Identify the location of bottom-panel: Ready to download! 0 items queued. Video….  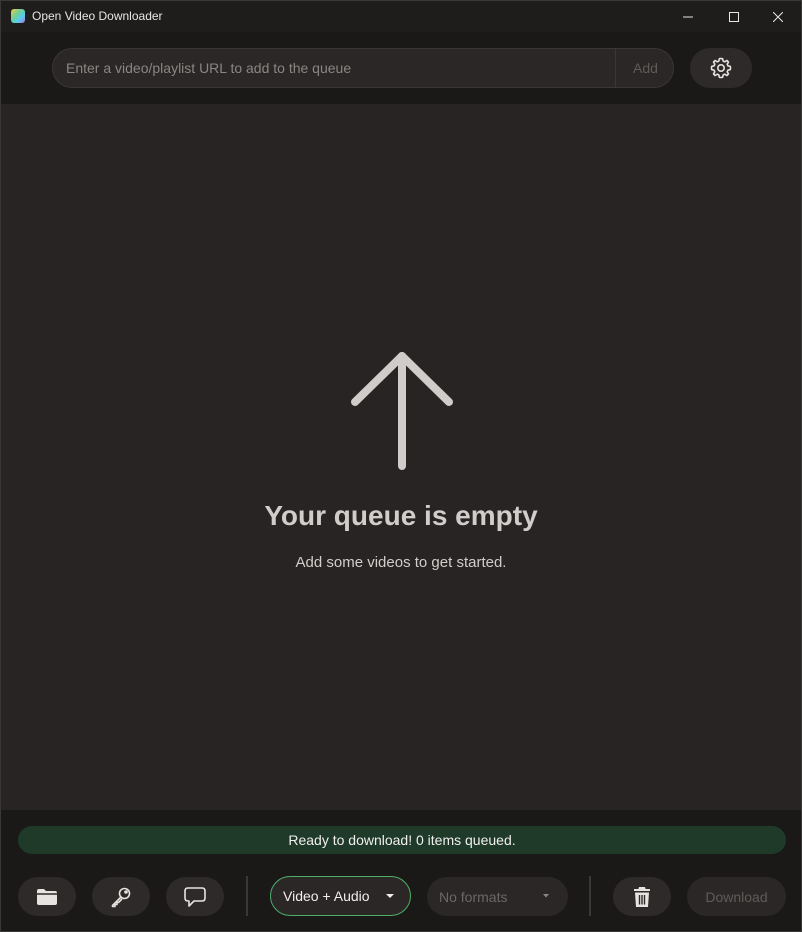
(401, 870).